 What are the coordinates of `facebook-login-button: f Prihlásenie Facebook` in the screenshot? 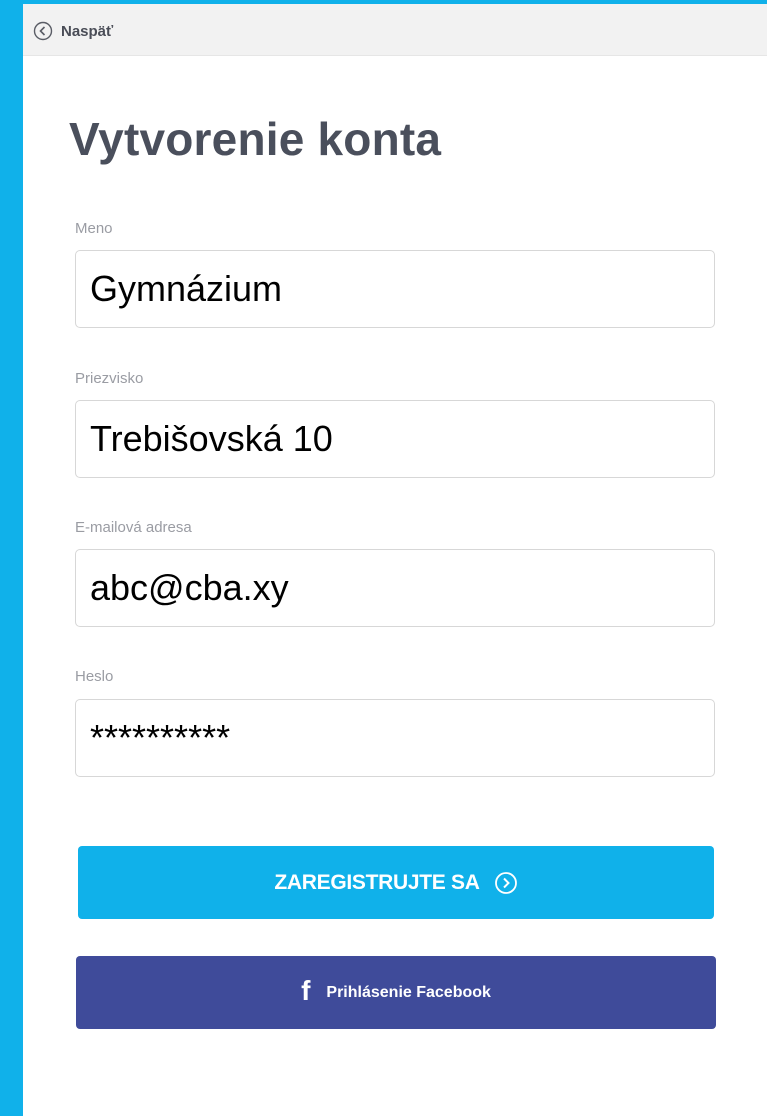 It's located at (396, 992).